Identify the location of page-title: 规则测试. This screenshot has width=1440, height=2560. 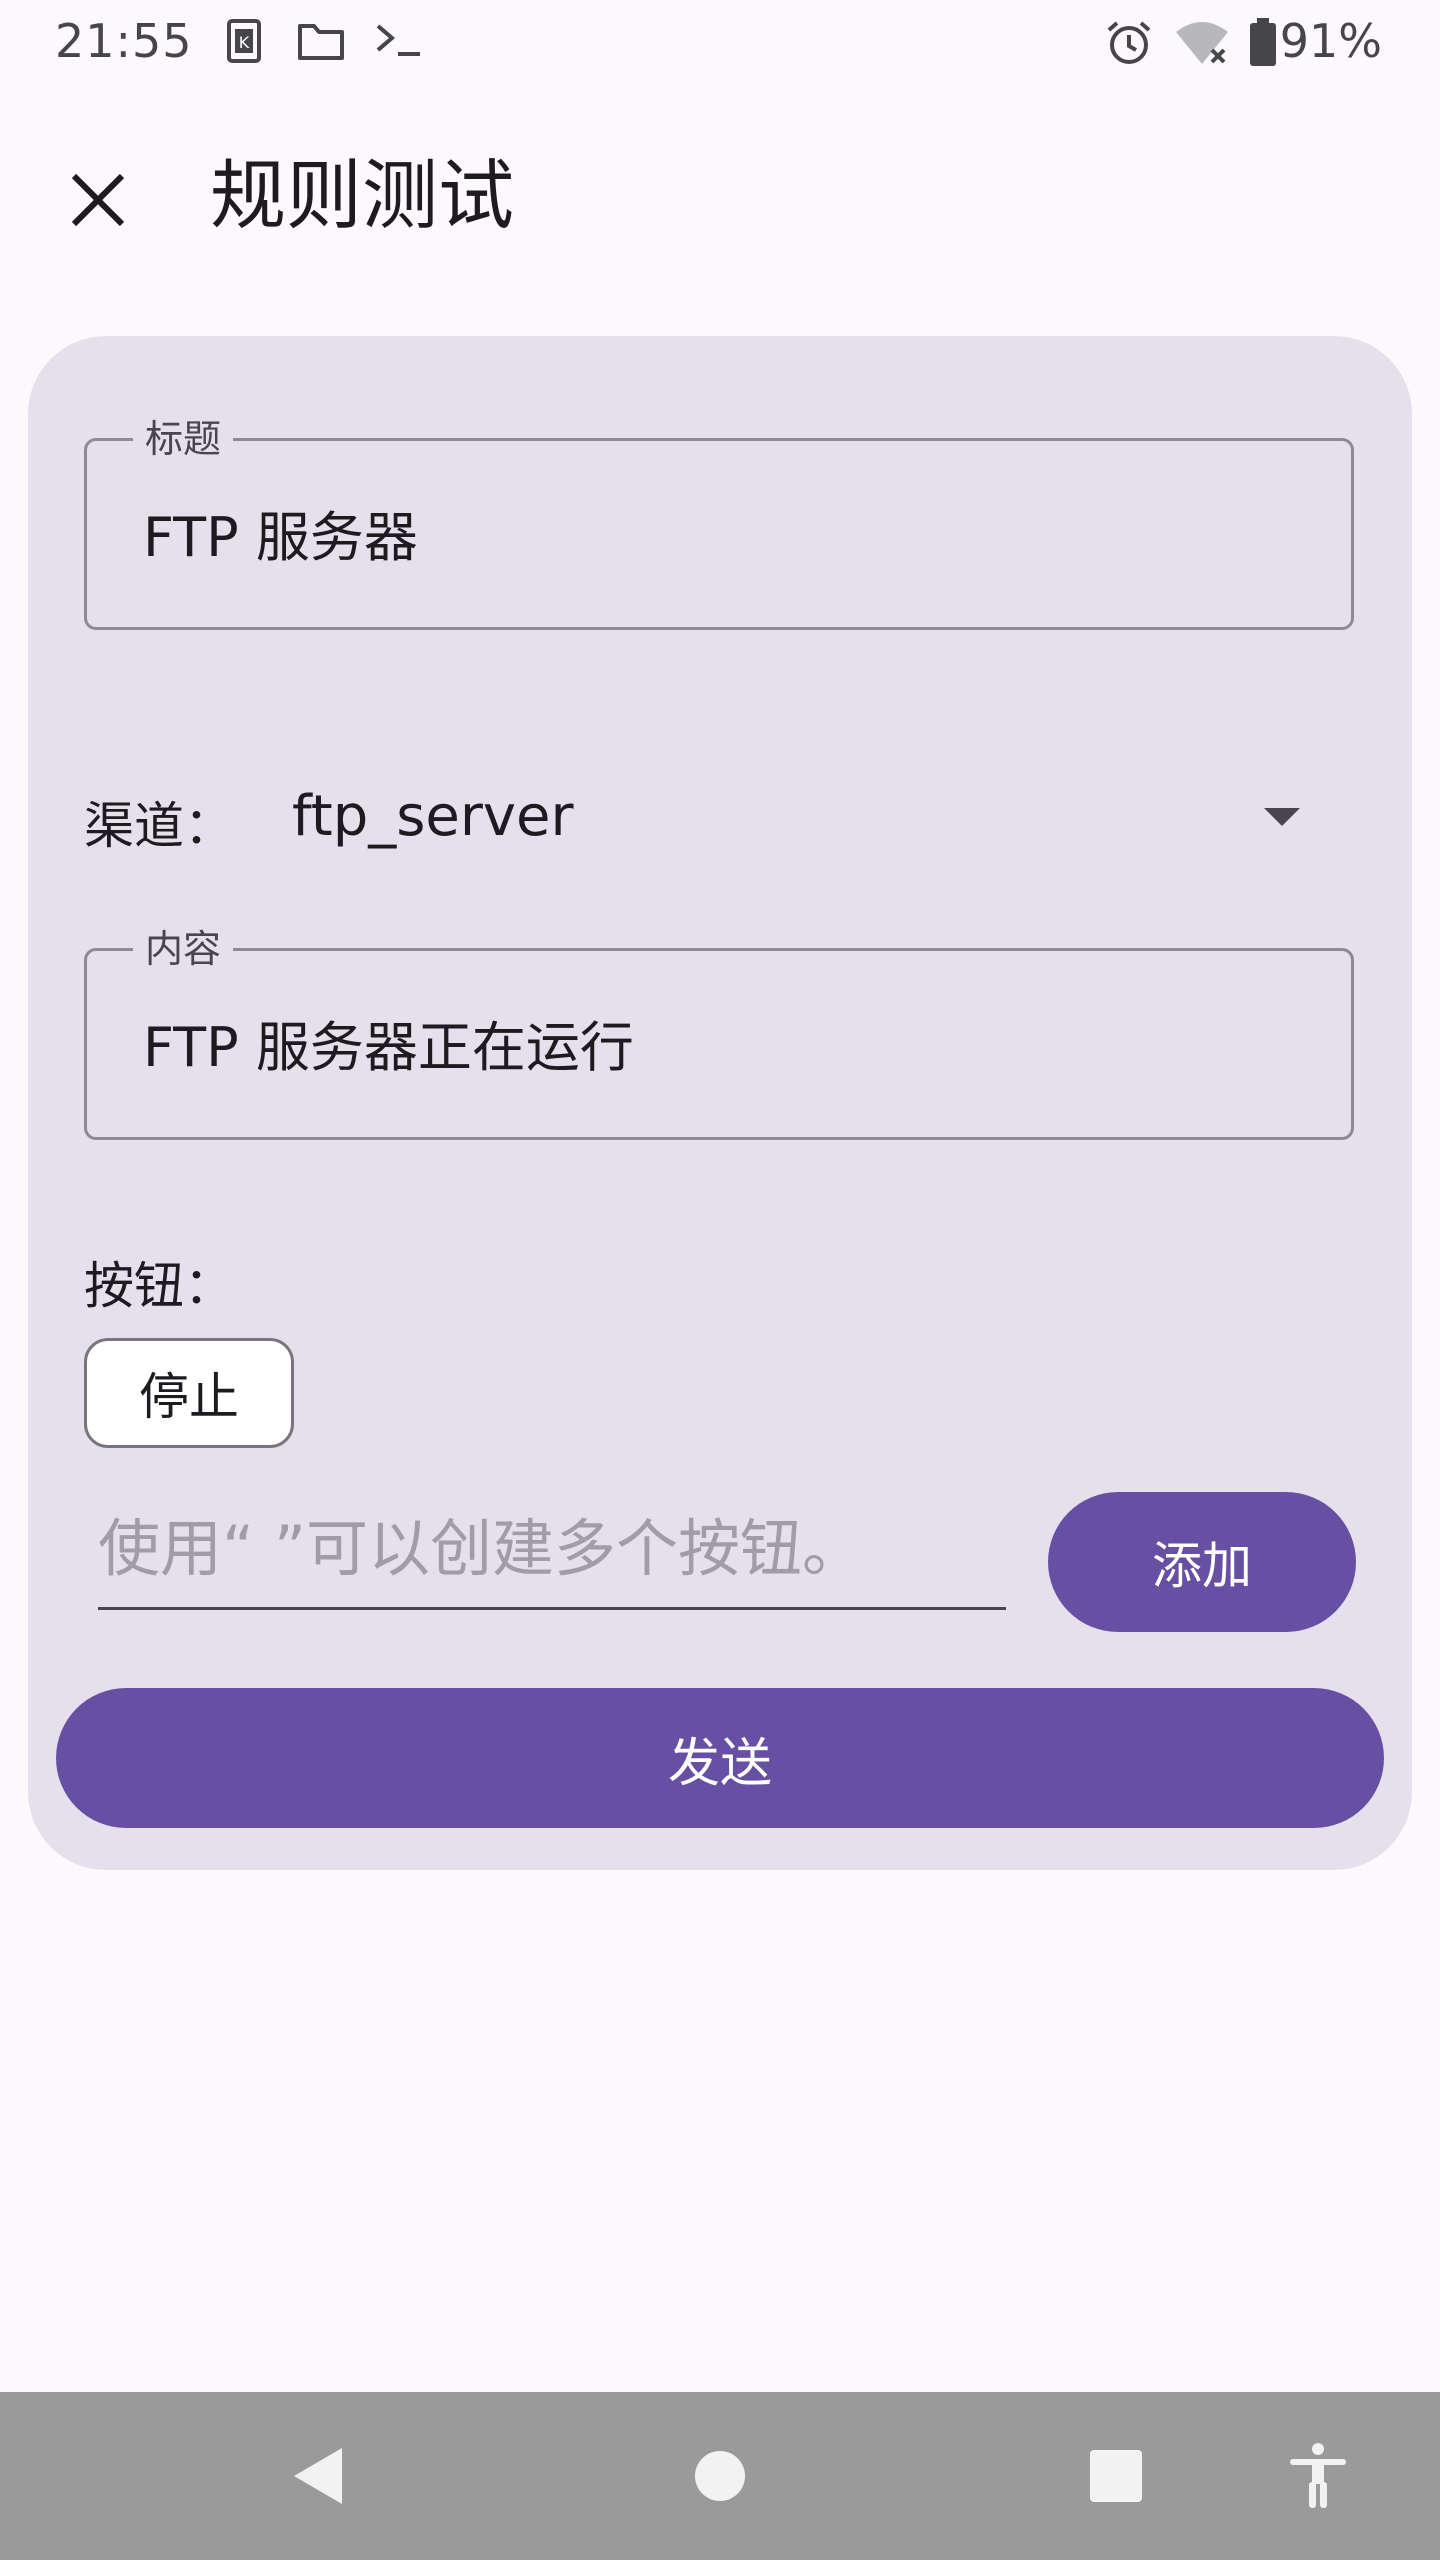
(362, 195).